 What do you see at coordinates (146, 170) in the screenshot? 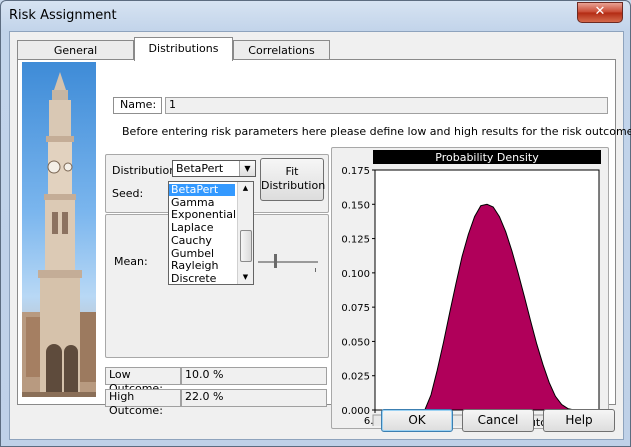
I see `distribution-label: Distribution:` at bounding box center [146, 170].